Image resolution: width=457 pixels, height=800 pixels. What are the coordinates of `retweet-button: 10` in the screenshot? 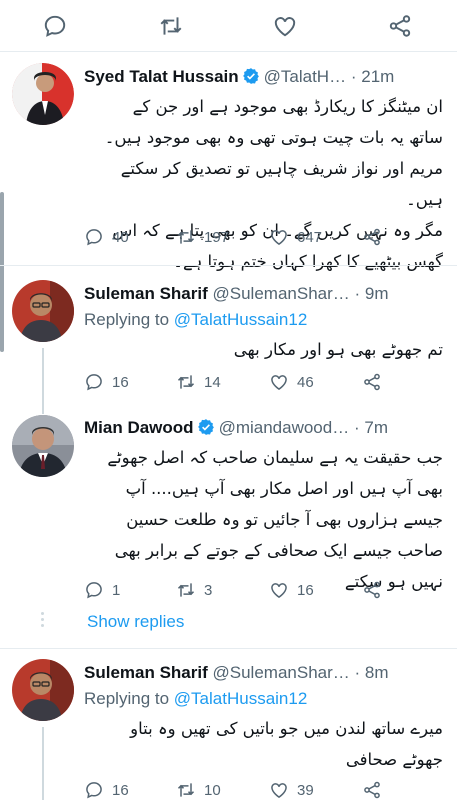 It's located at (198, 789).